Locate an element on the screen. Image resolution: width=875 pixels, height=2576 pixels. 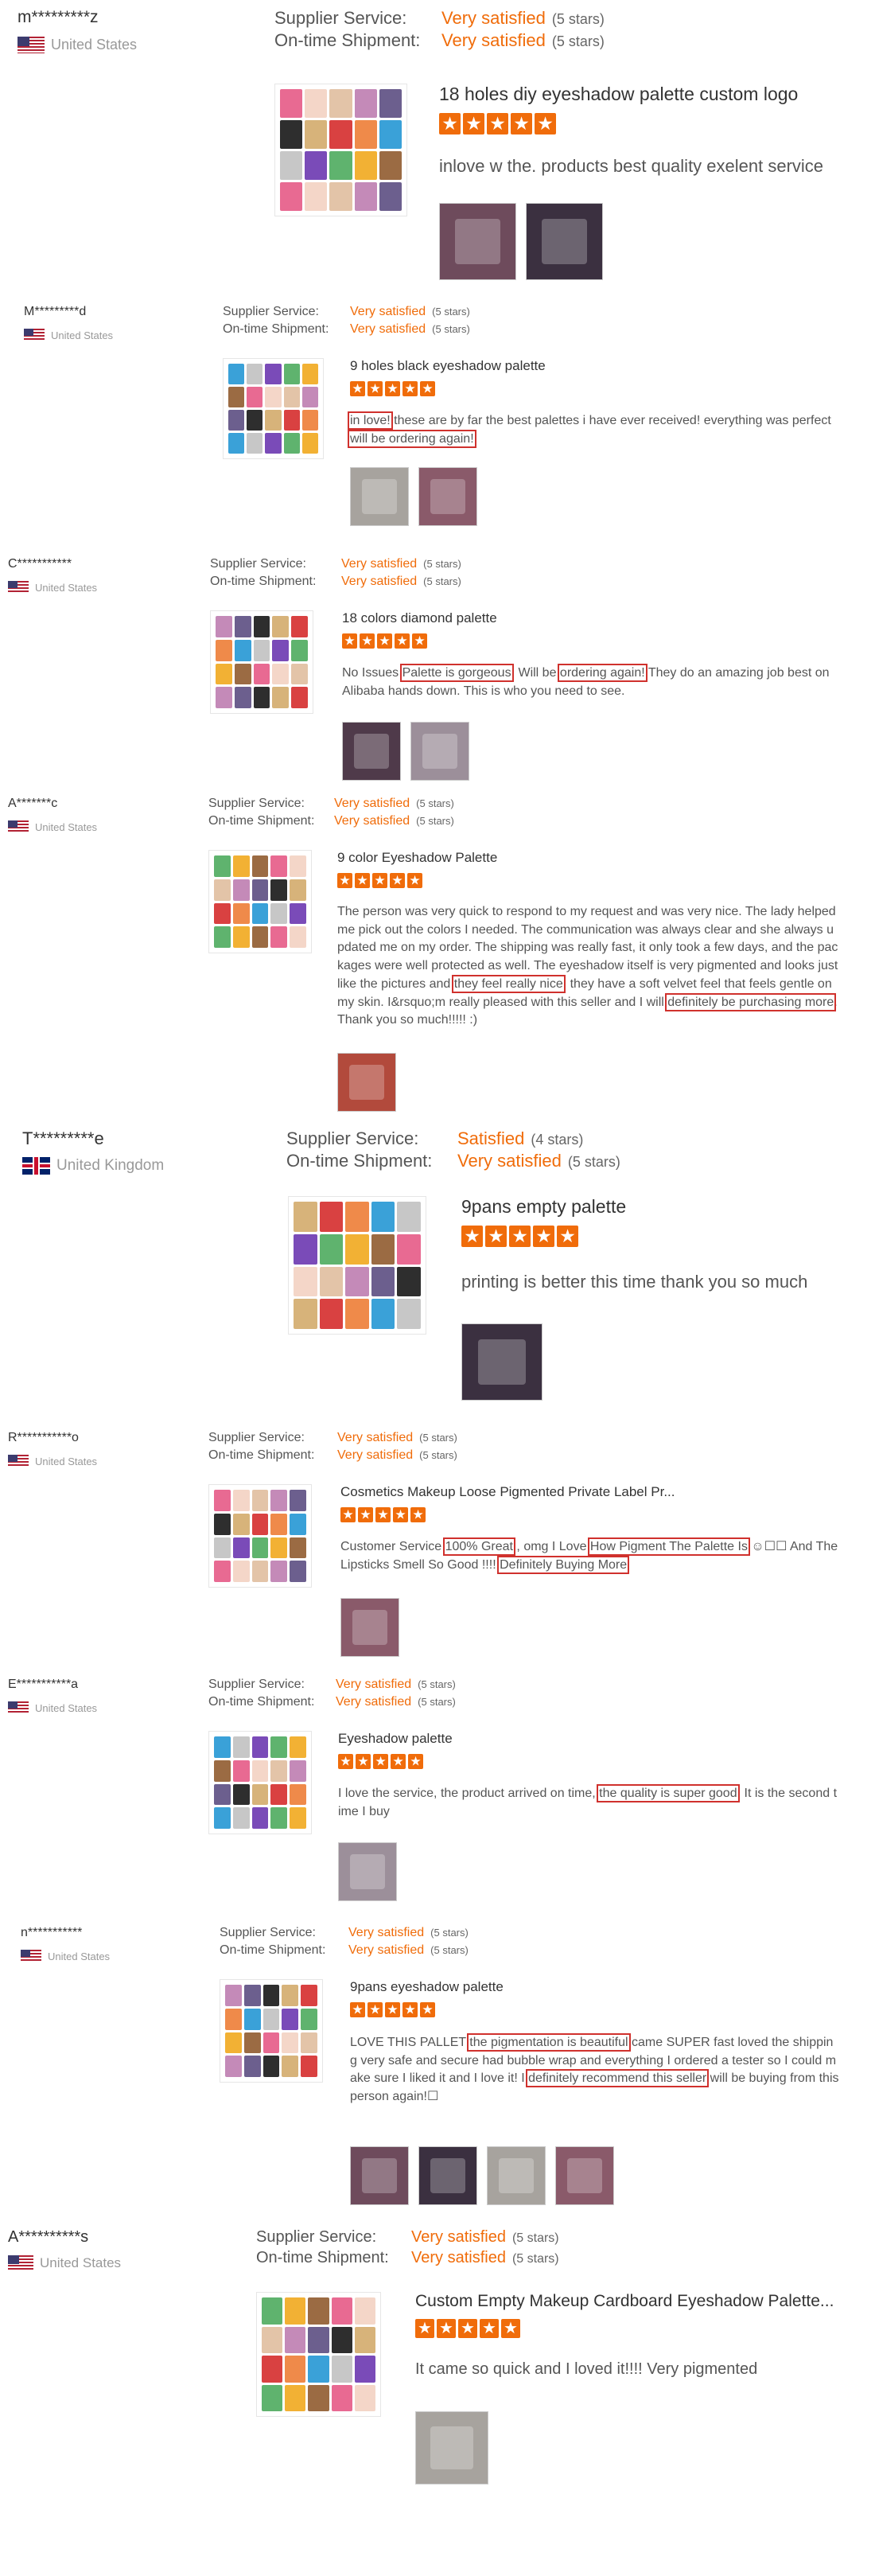
highlighted-phrase: they feel really nice is located at coordinates (508, 983).